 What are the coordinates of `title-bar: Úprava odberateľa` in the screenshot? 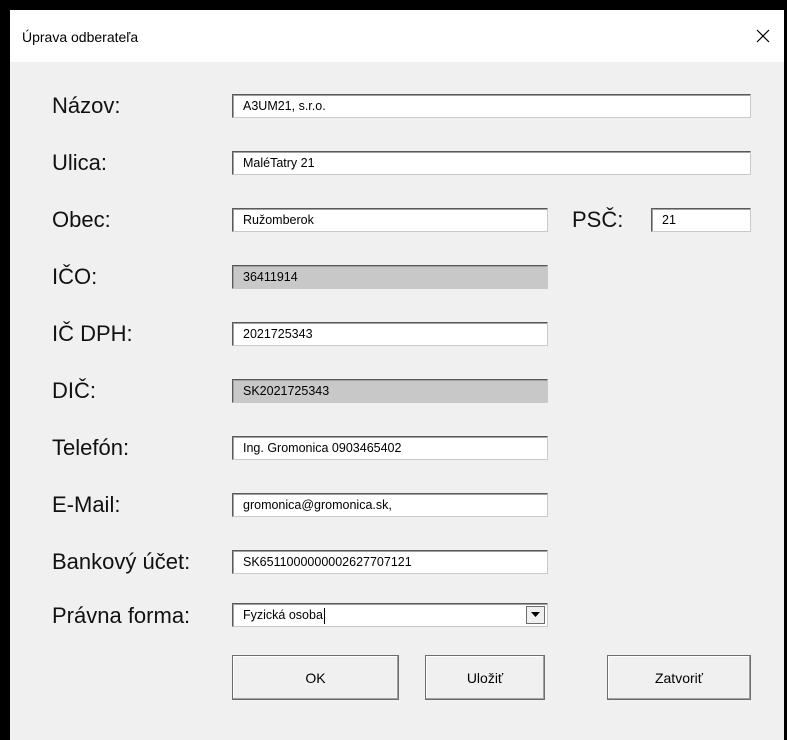 It's located at (397, 36).